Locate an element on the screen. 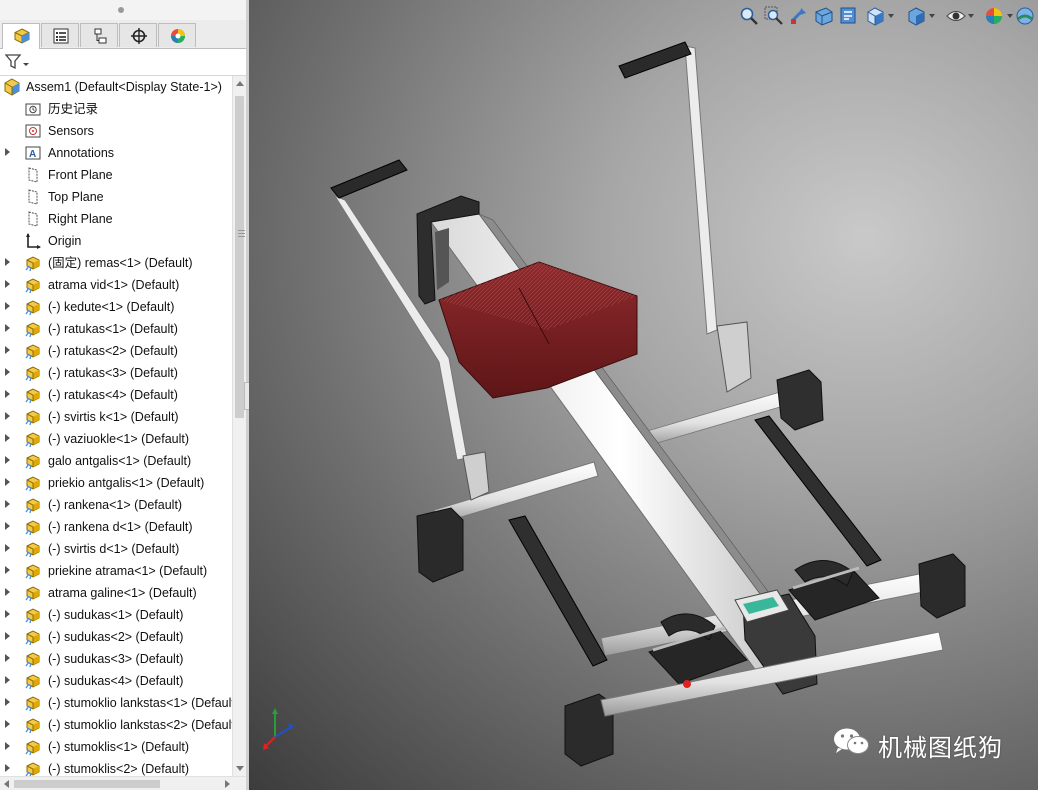 The height and width of the screenshot is (790, 1038). tree-item-label: Sensors is located at coordinates (71, 131).